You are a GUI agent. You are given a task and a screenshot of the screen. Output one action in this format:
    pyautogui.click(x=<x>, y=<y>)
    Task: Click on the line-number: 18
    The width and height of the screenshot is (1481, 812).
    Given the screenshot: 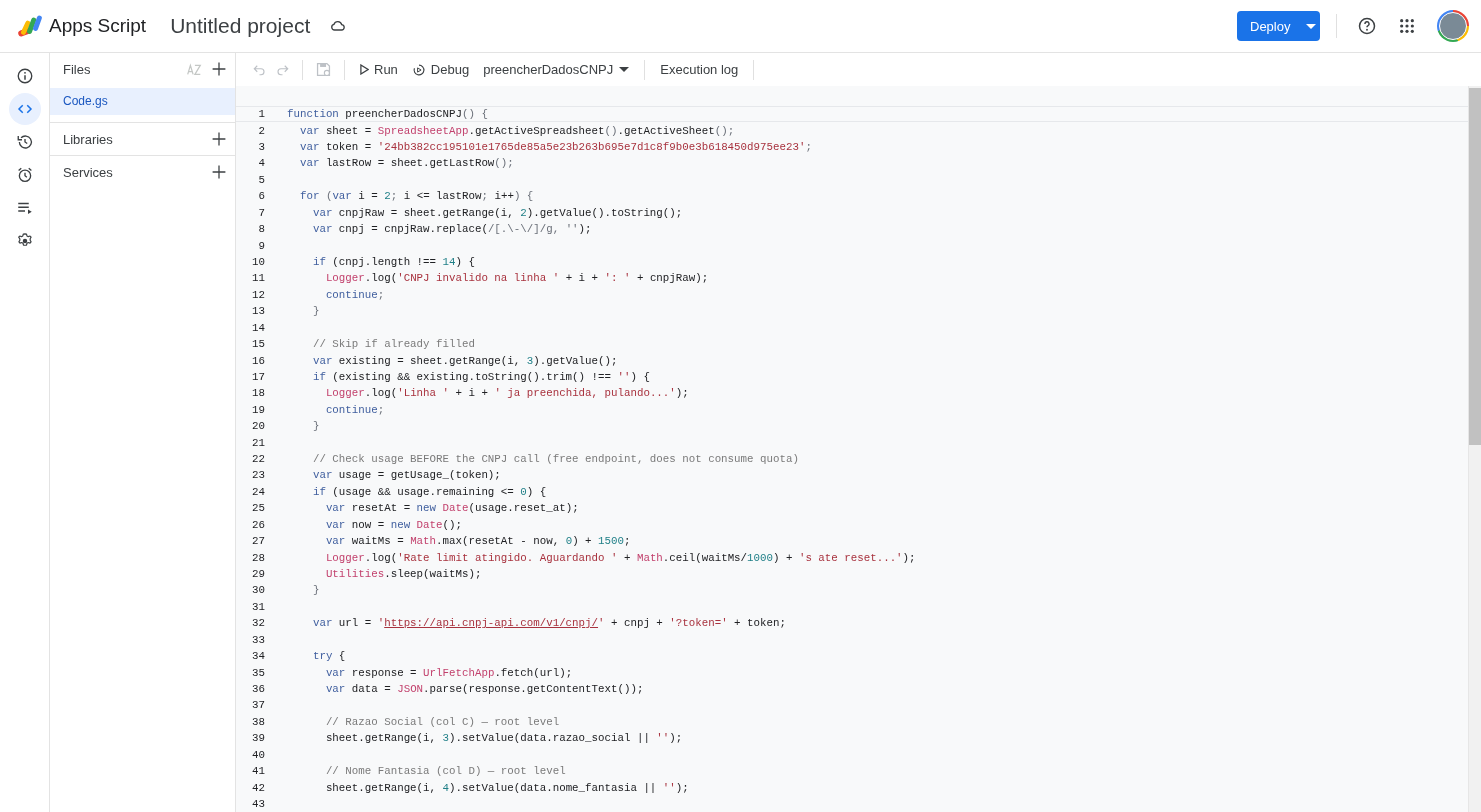 What is the action you would take?
    pyautogui.click(x=258, y=393)
    